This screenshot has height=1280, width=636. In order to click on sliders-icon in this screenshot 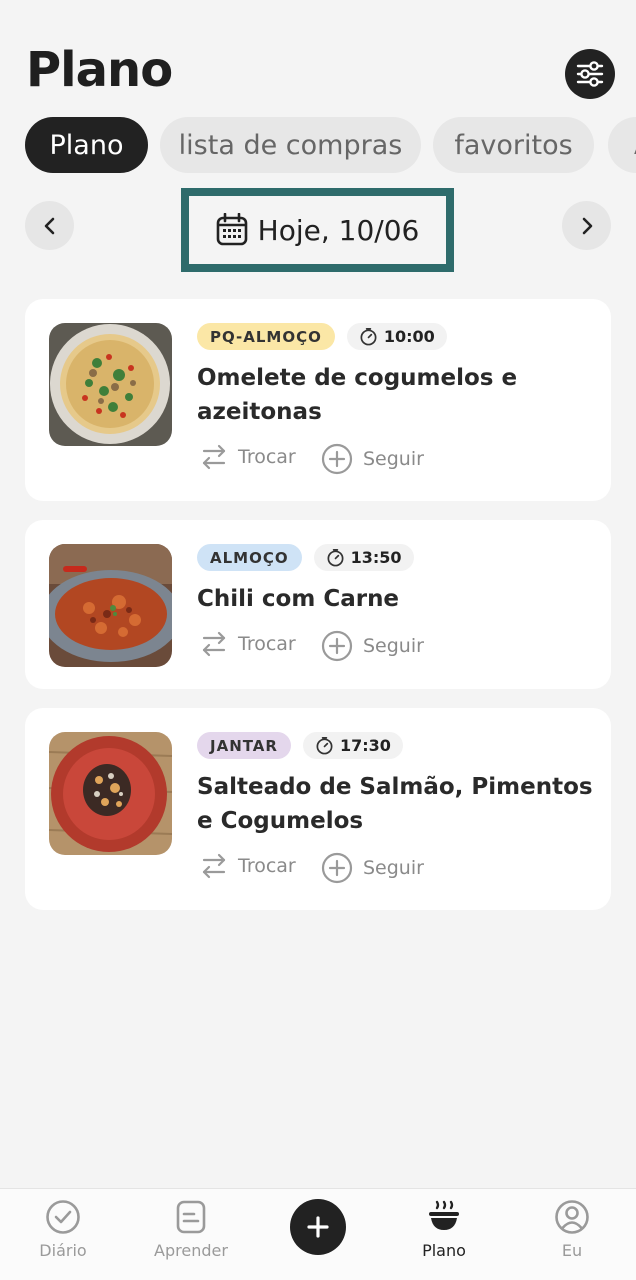, I will do `click(590, 74)`.